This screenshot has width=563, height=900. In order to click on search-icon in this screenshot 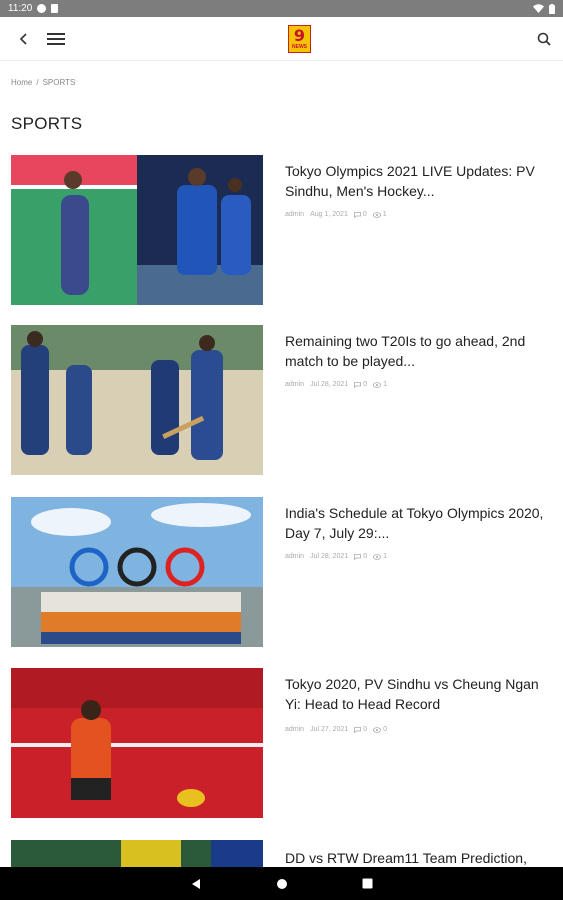, I will do `click(544, 39)`.